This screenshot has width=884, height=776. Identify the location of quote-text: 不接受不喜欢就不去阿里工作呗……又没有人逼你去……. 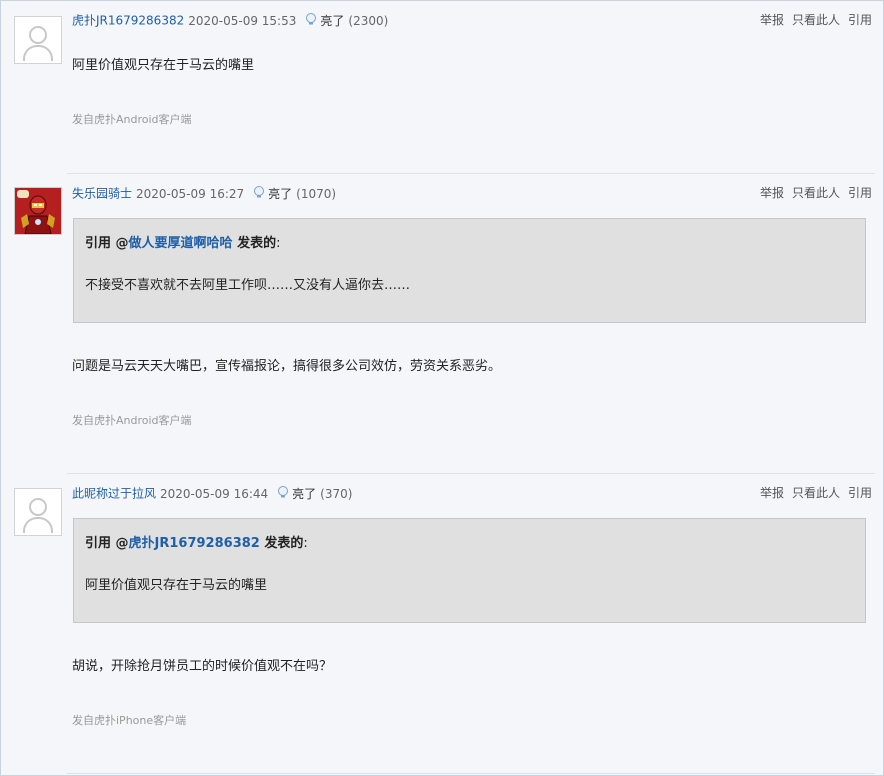
(248, 285).